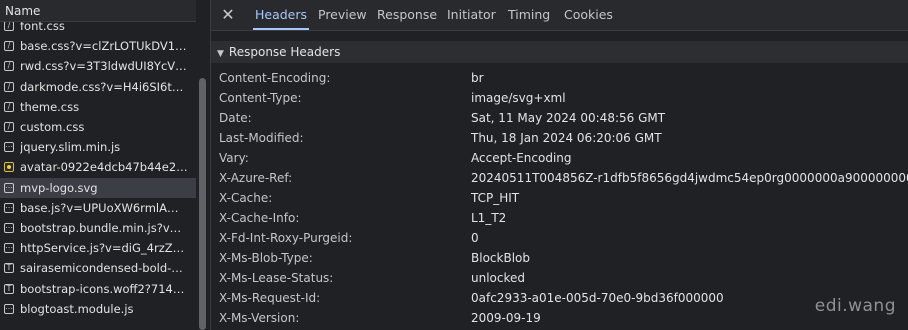  I want to click on tab-cookies: Cookies, so click(588, 15).